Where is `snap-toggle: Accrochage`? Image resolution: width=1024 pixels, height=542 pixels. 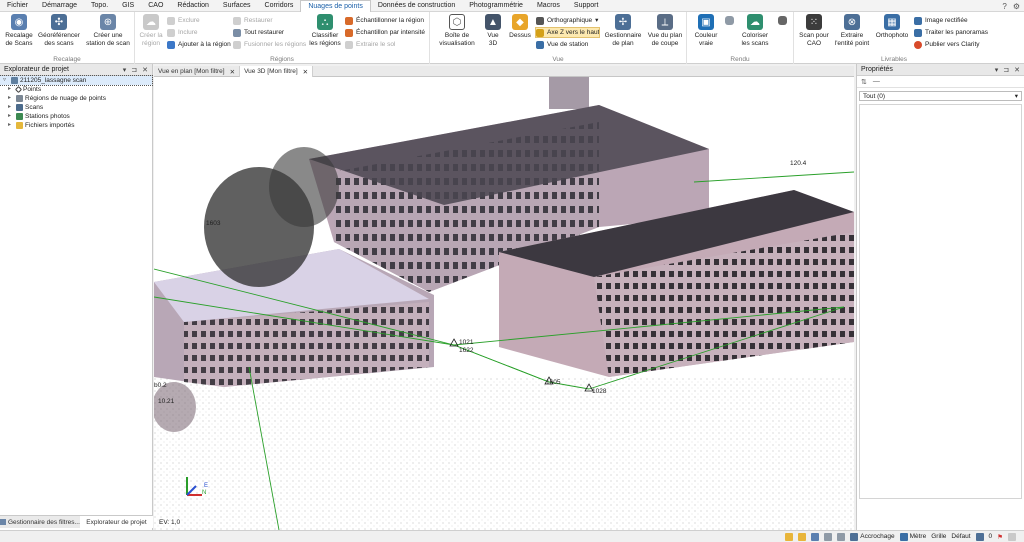 snap-toggle: Accrochage is located at coordinates (872, 536).